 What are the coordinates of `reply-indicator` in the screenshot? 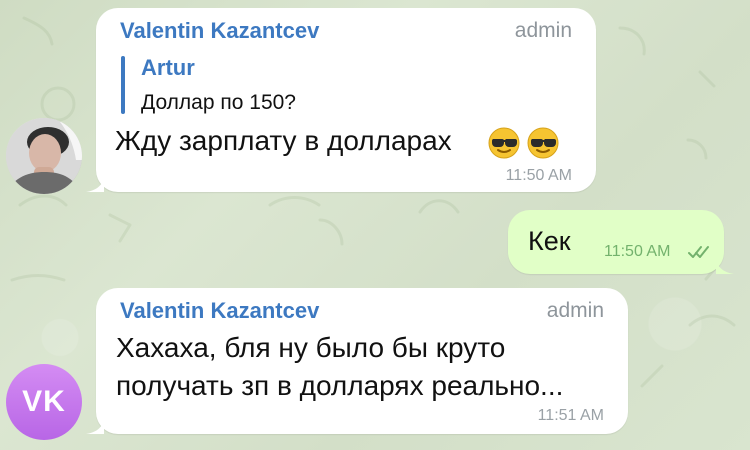 It's located at (123, 85).